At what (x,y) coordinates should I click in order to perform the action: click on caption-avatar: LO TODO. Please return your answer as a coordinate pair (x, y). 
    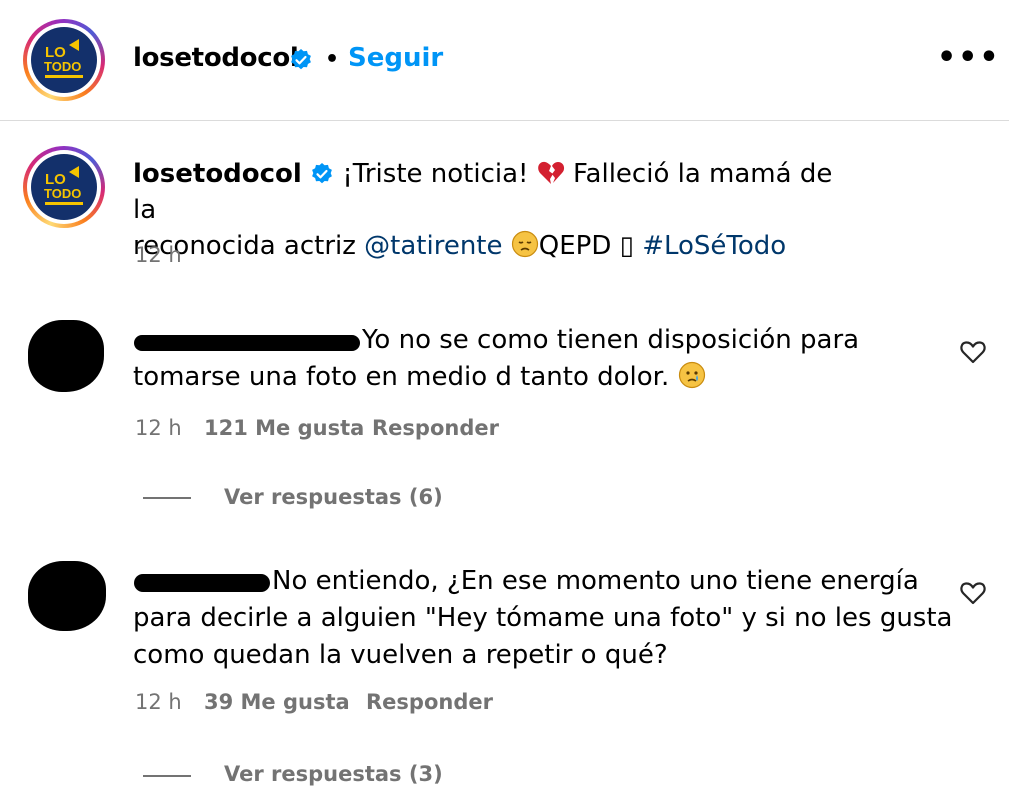
    Looking at the image, I should click on (64, 187).